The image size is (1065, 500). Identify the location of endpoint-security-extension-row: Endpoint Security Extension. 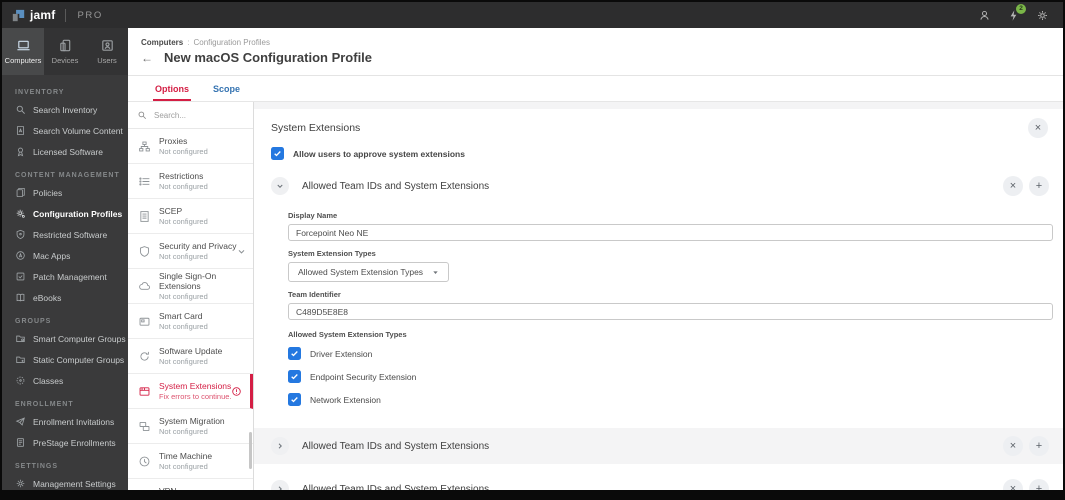
(670, 376).